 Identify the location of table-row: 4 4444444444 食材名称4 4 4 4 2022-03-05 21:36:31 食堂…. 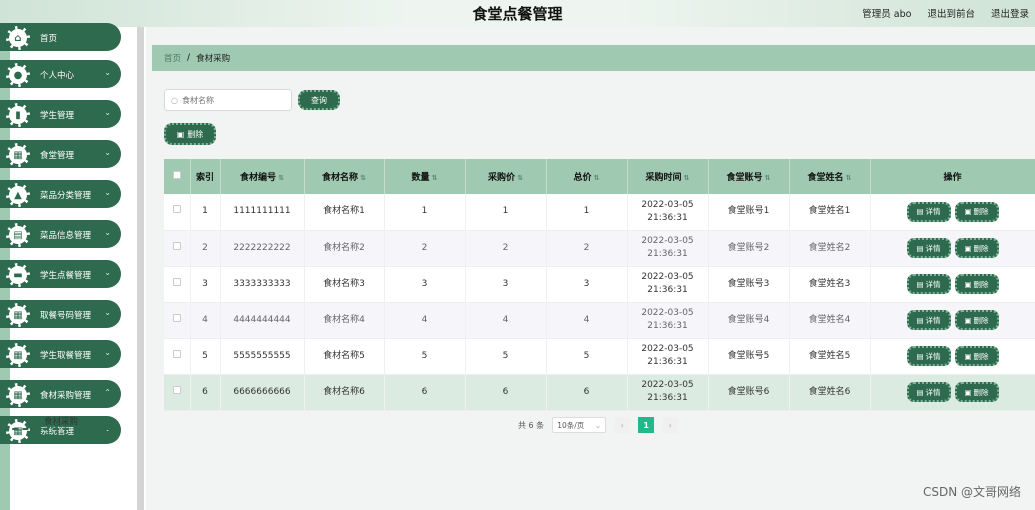
(599, 320).